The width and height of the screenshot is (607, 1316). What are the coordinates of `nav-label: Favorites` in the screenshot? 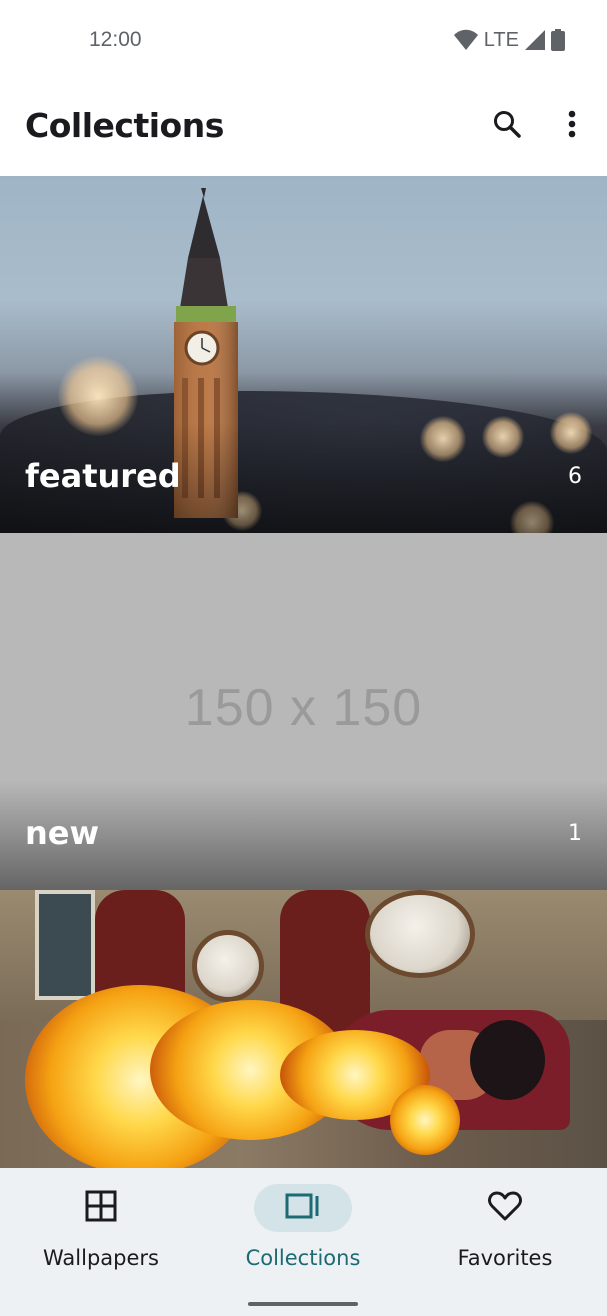 It's located at (505, 1258).